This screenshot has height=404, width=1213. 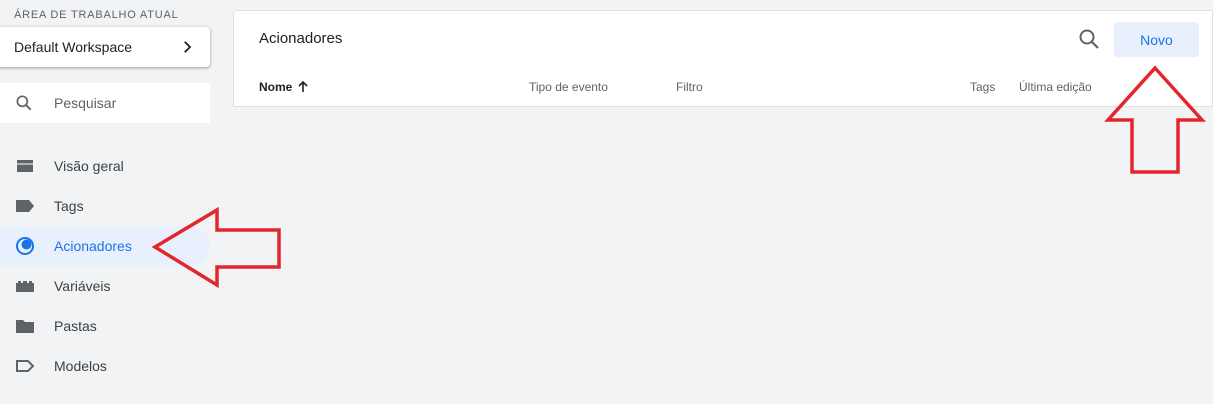 I want to click on sidebar-item-tags: Tags, so click(x=105, y=206).